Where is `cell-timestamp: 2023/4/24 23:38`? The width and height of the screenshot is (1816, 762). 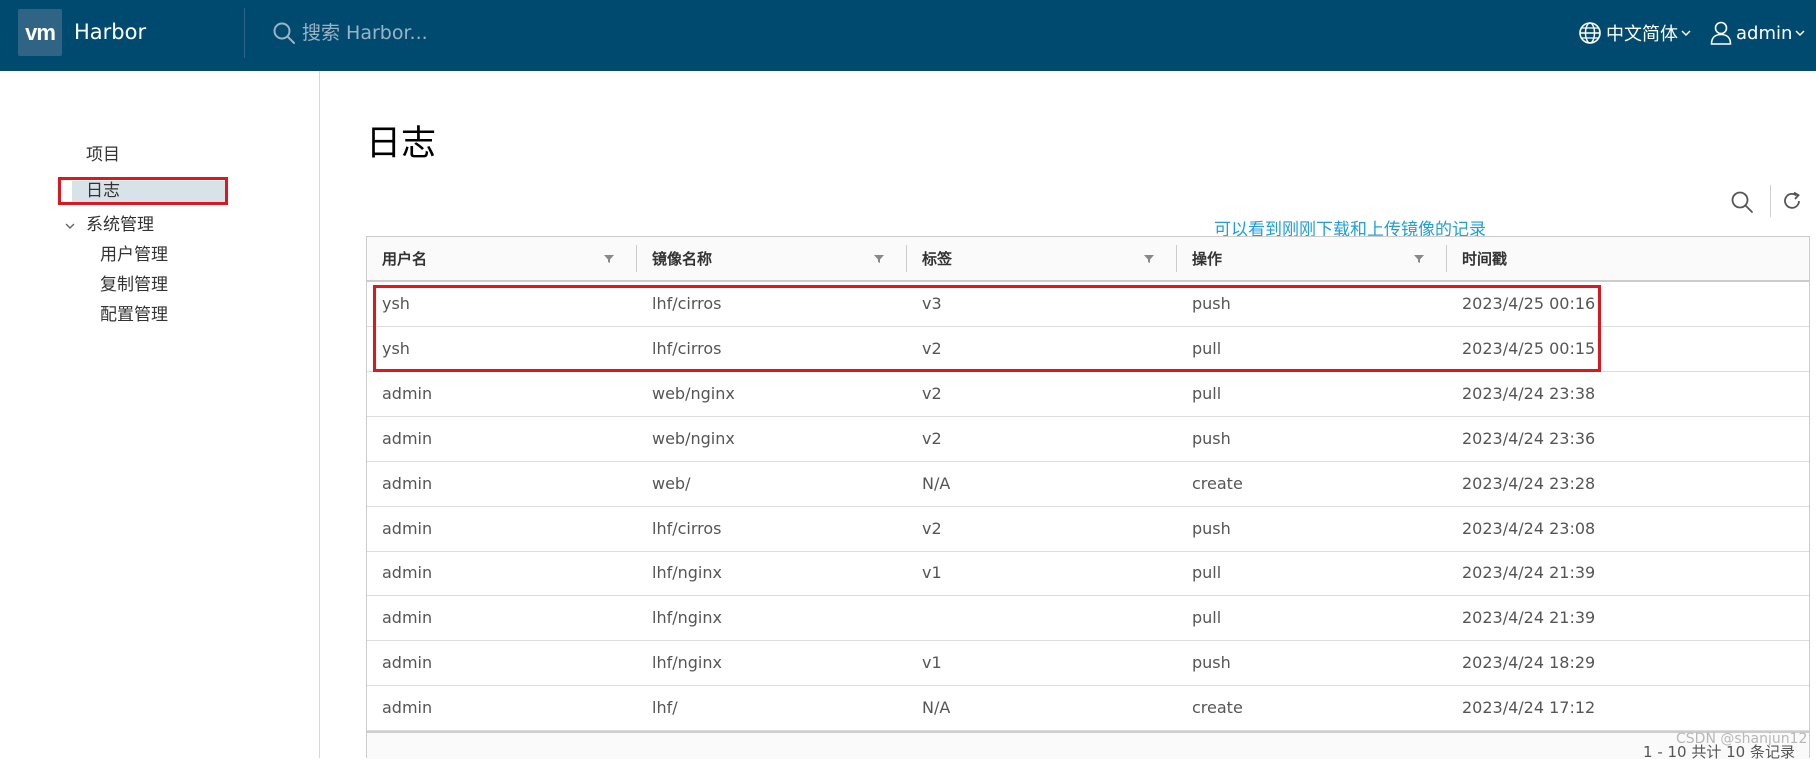 cell-timestamp: 2023/4/24 23:38 is located at coordinates (1529, 393).